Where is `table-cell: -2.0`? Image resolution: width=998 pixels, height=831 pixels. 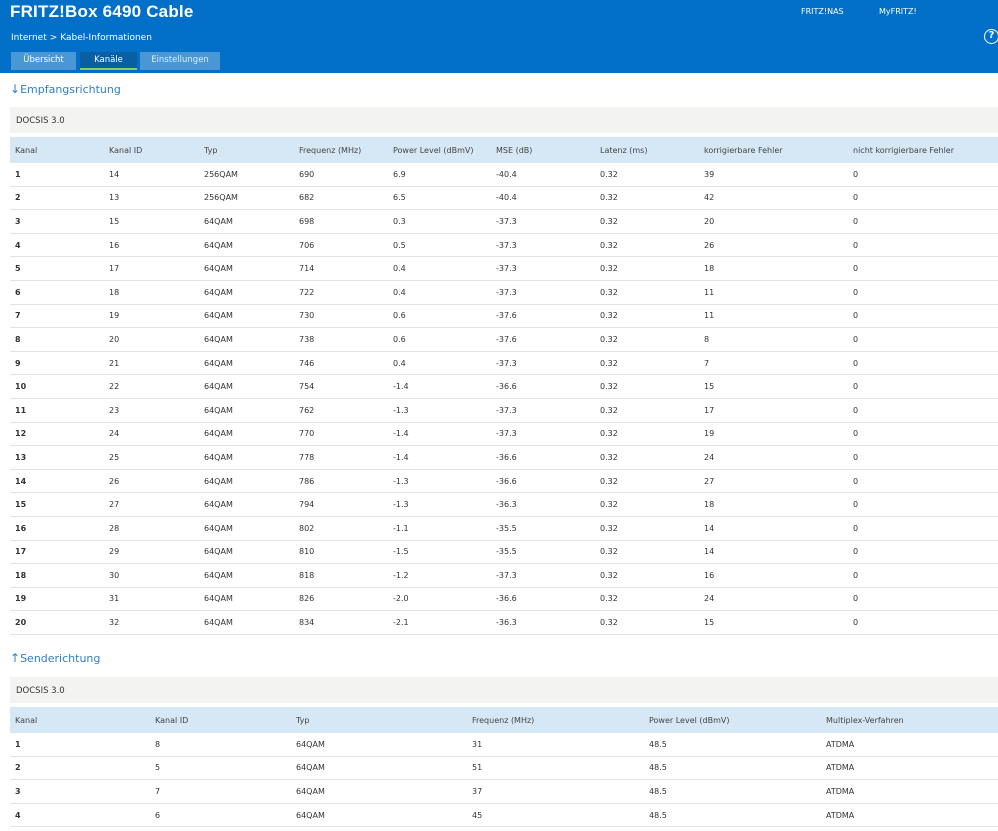 table-cell: -2.0 is located at coordinates (401, 599).